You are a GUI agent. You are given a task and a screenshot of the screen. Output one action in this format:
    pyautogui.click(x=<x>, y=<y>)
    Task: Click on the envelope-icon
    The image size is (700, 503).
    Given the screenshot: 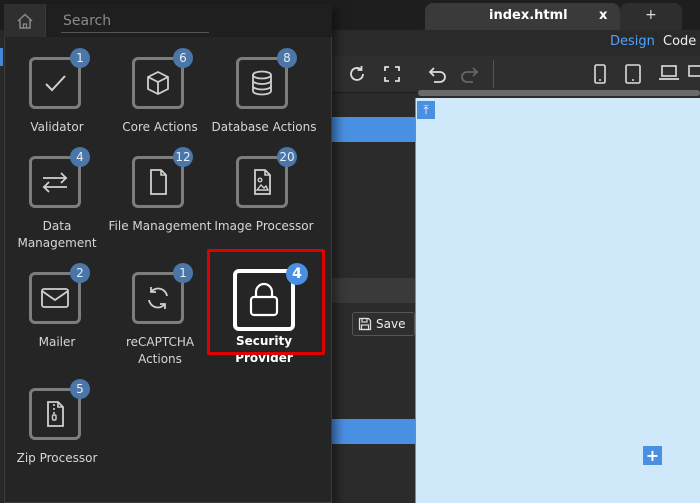 What is the action you would take?
    pyautogui.click(x=55, y=298)
    